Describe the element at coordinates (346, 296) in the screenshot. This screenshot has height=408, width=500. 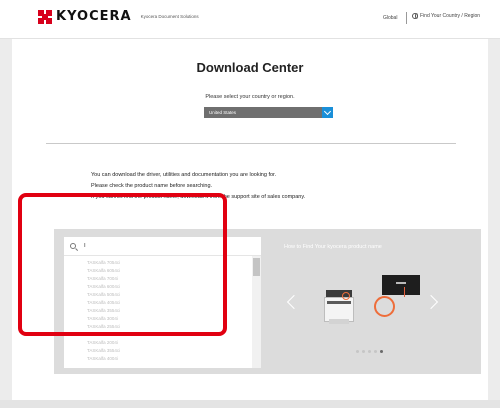
I see `highlight-circle-small` at that location.